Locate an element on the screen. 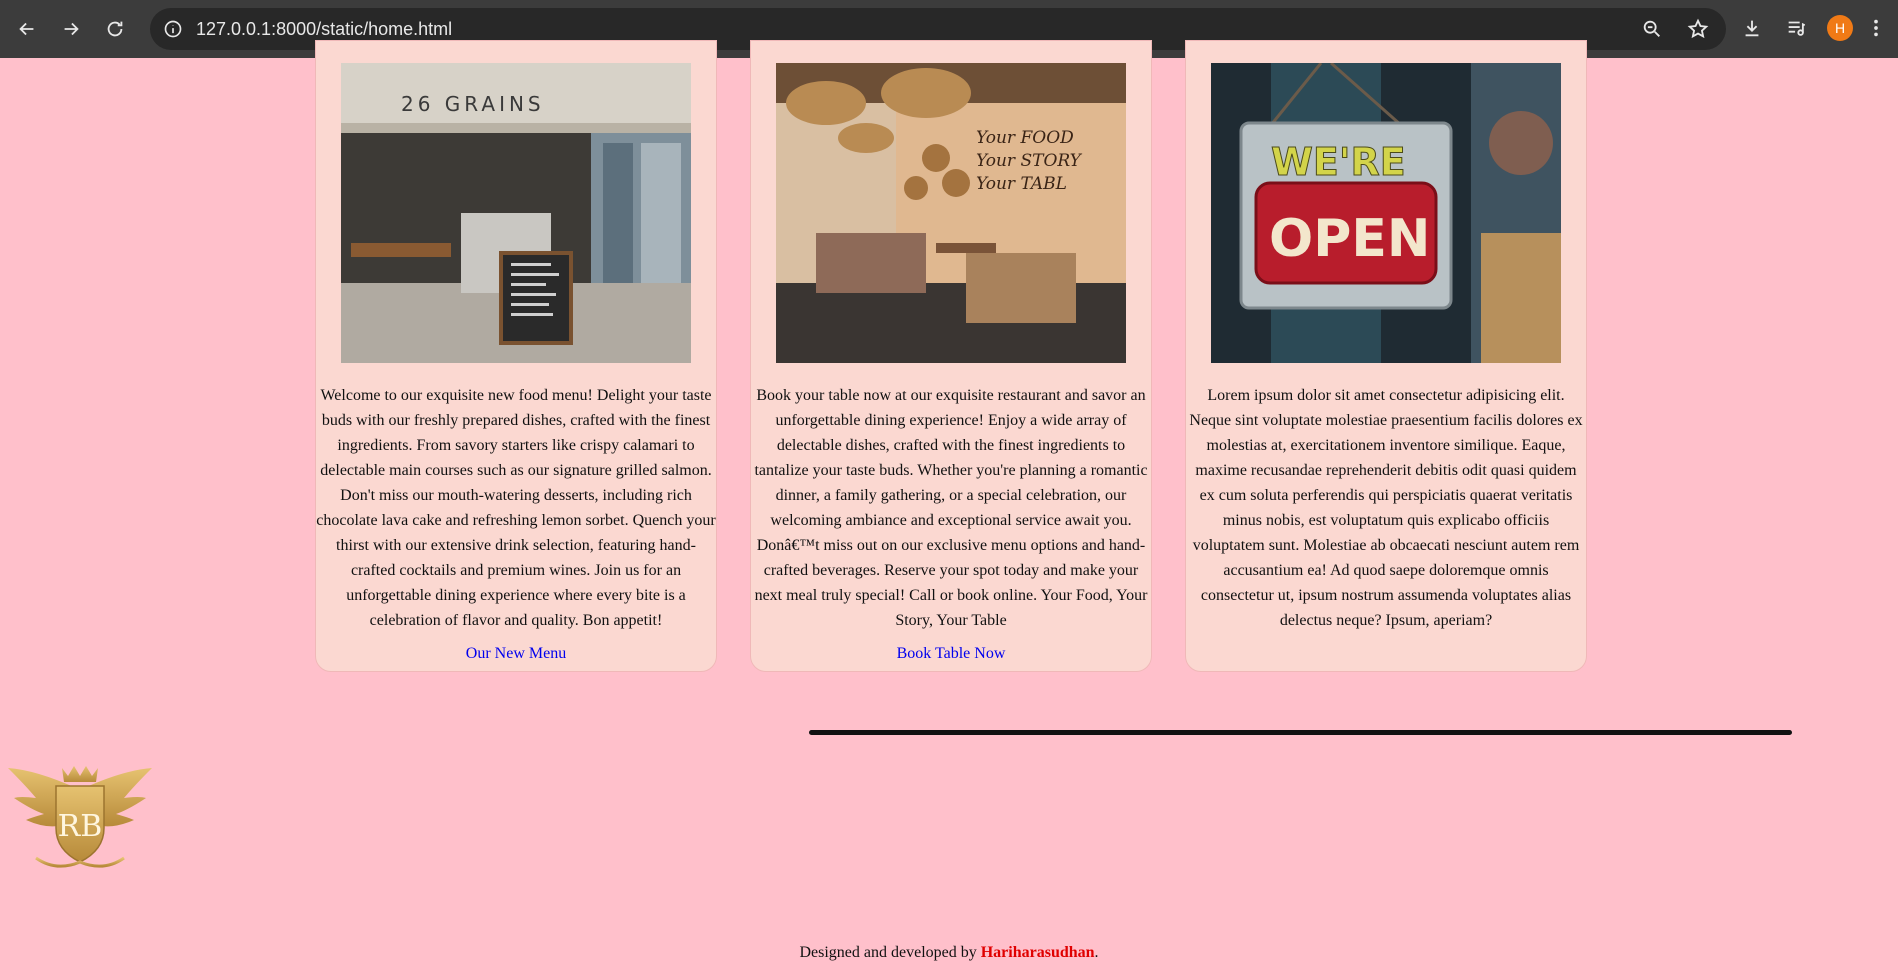 This screenshot has width=1898, height=965. back-button is located at coordinates (27, 29).